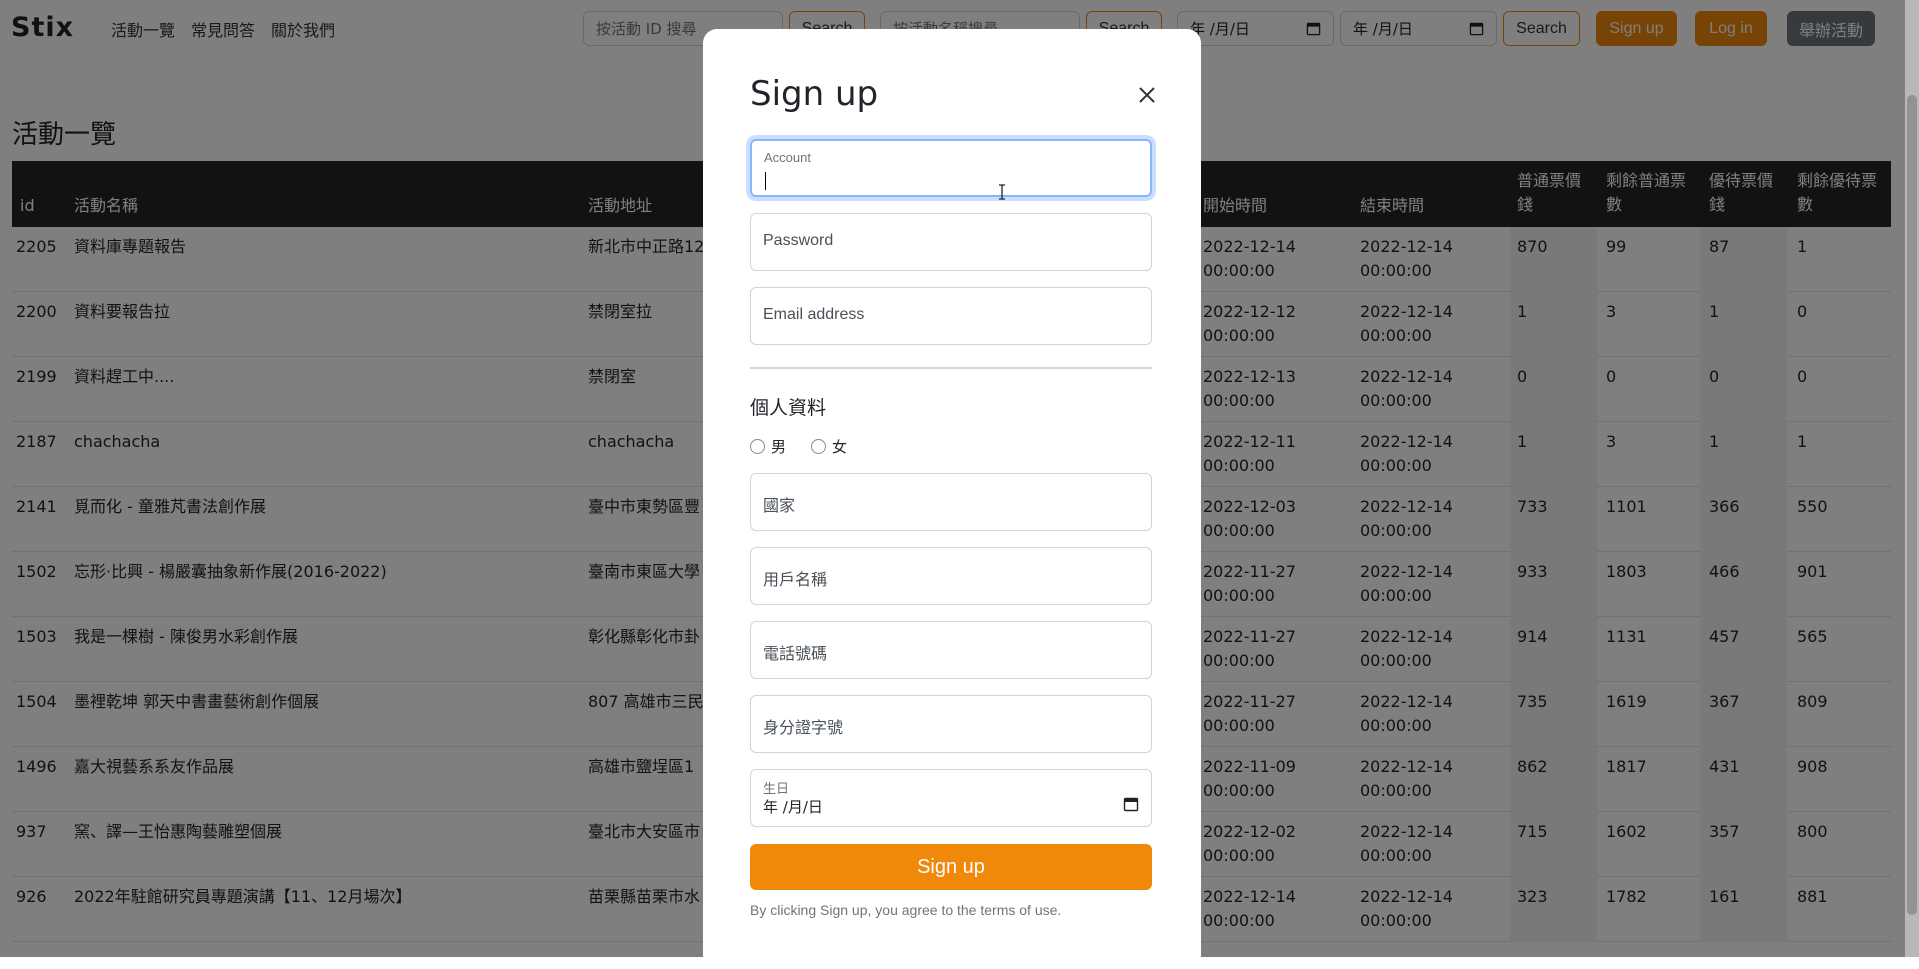 The height and width of the screenshot is (969, 1919). Describe the element at coordinates (788, 408) in the screenshot. I see `personal-info-heading: 個人資料` at that location.